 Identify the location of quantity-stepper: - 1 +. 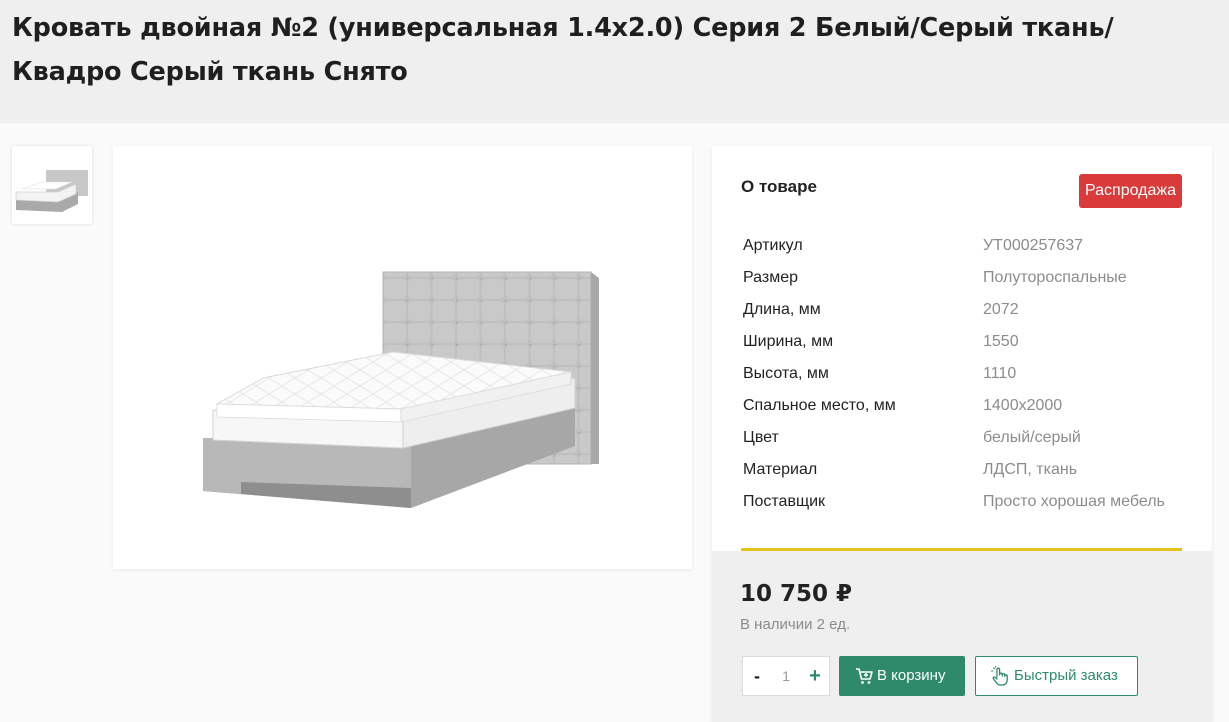
(786, 676).